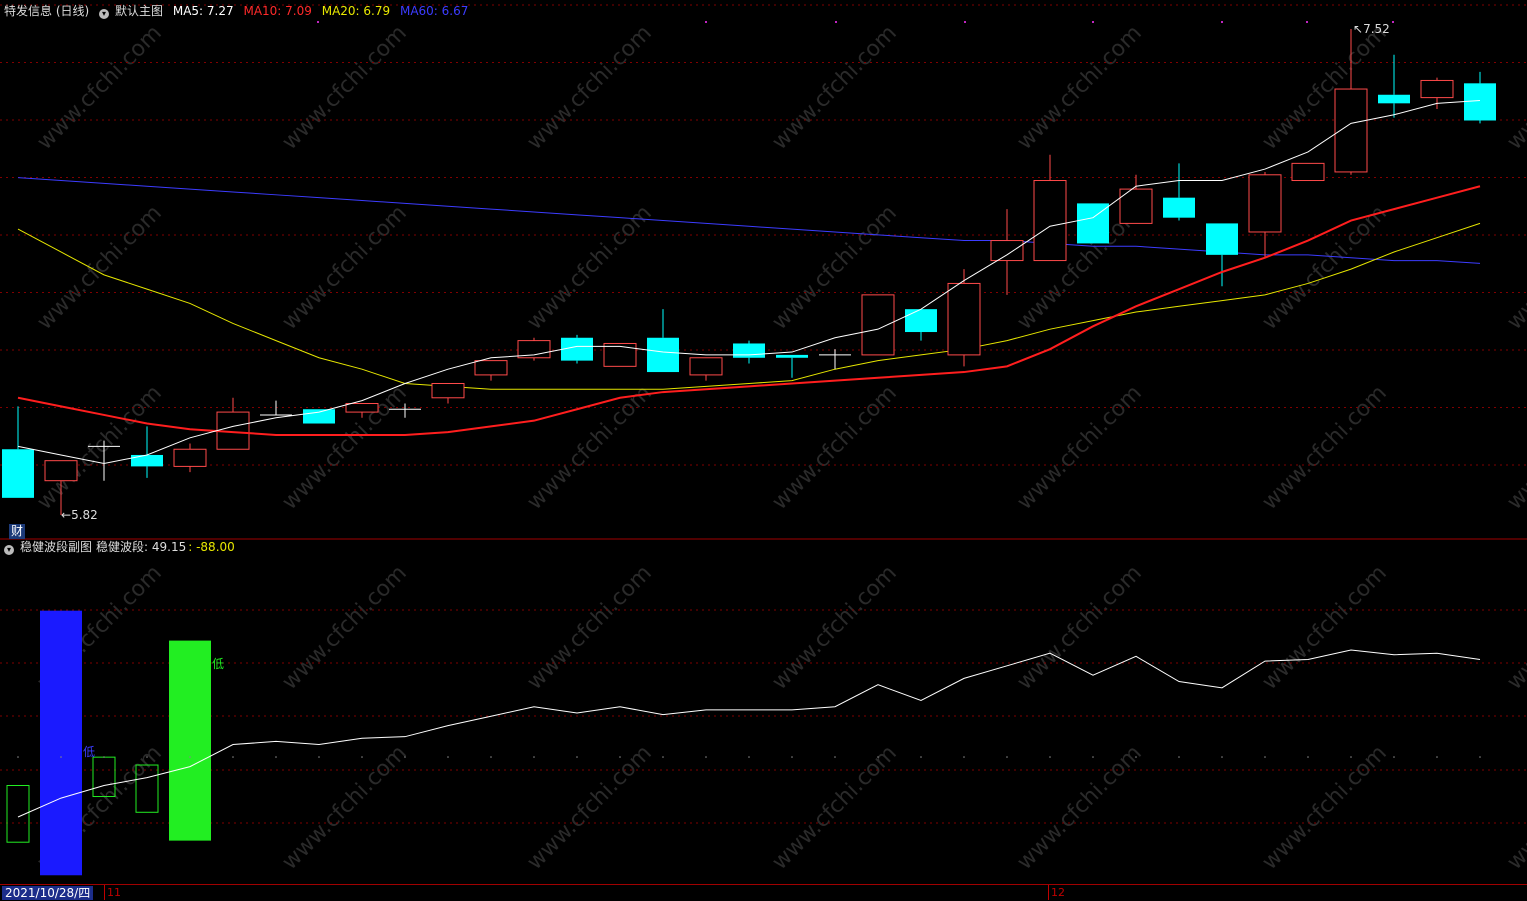  What do you see at coordinates (434, 11) in the screenshot?
I see `ma60-value: MA60: 6.67` at bounding box center [434, 11].